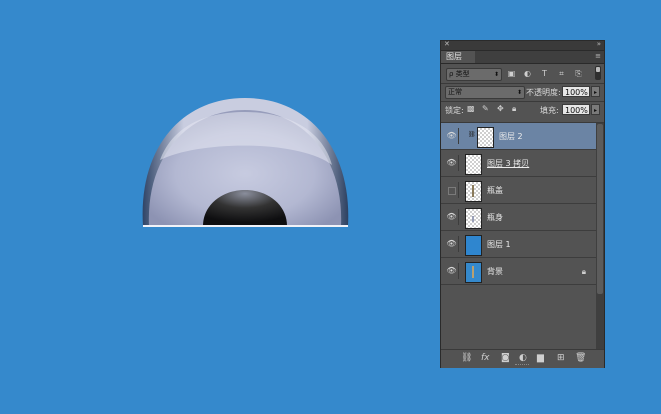 The height and width of the screenshot is (414, 661). Describe the element at coordinates (576, 109) in the screenshot. I see `fill-input: 100%` at that location.